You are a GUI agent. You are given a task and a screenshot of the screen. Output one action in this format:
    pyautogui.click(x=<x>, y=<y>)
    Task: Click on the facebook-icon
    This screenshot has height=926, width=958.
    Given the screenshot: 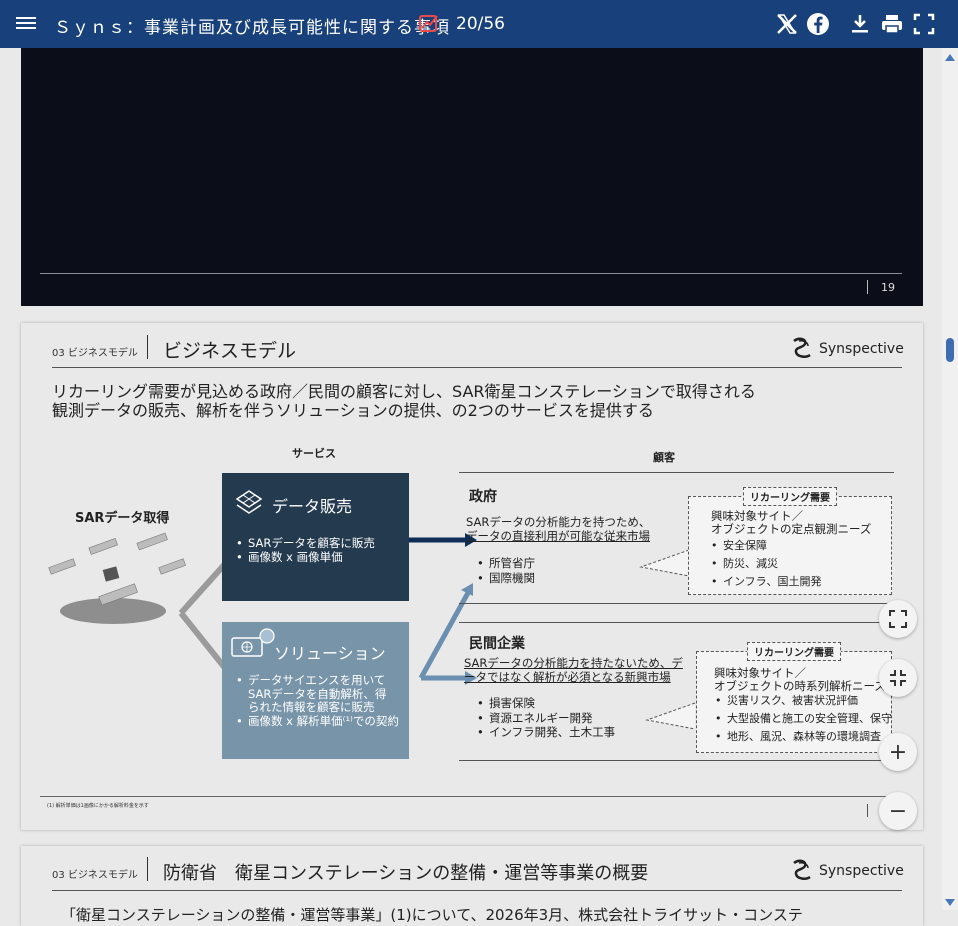 What is the action you would take?
    pyautogui.click(x=818, y=24)
    